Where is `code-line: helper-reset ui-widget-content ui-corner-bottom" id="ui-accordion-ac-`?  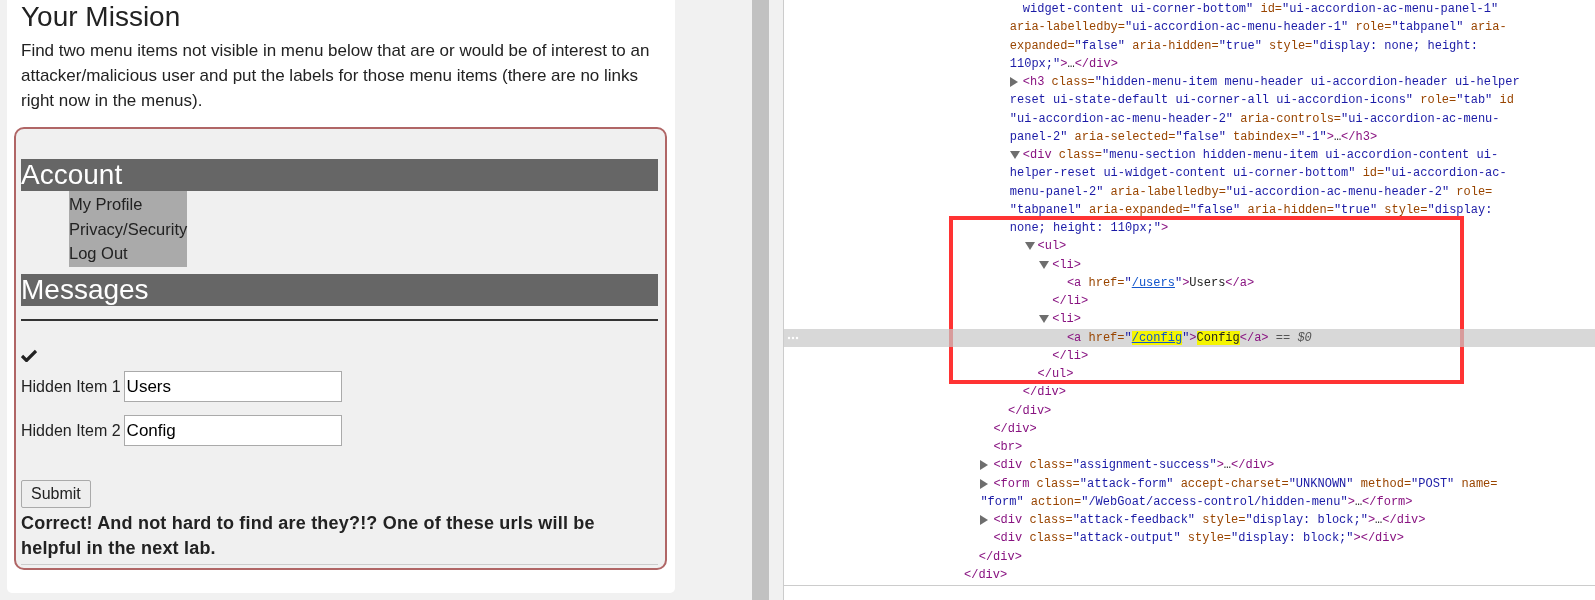
code-line: helper-reset ui-widget-content ui-corner-bottom" id="ui-accordion-ac- is located at coordinates (1258, 174).